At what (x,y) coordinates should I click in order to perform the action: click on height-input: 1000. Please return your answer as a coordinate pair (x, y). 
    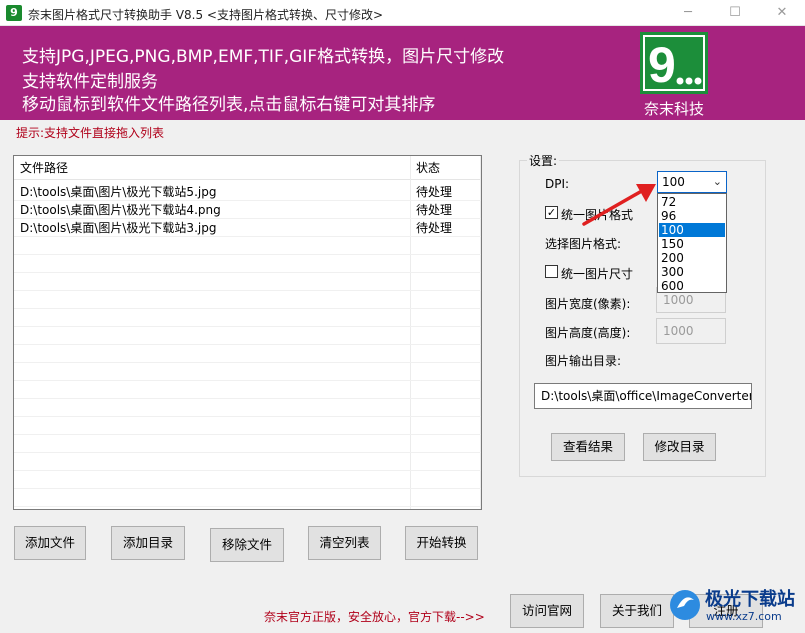
    Looking at the image, I should click on (691, 331).